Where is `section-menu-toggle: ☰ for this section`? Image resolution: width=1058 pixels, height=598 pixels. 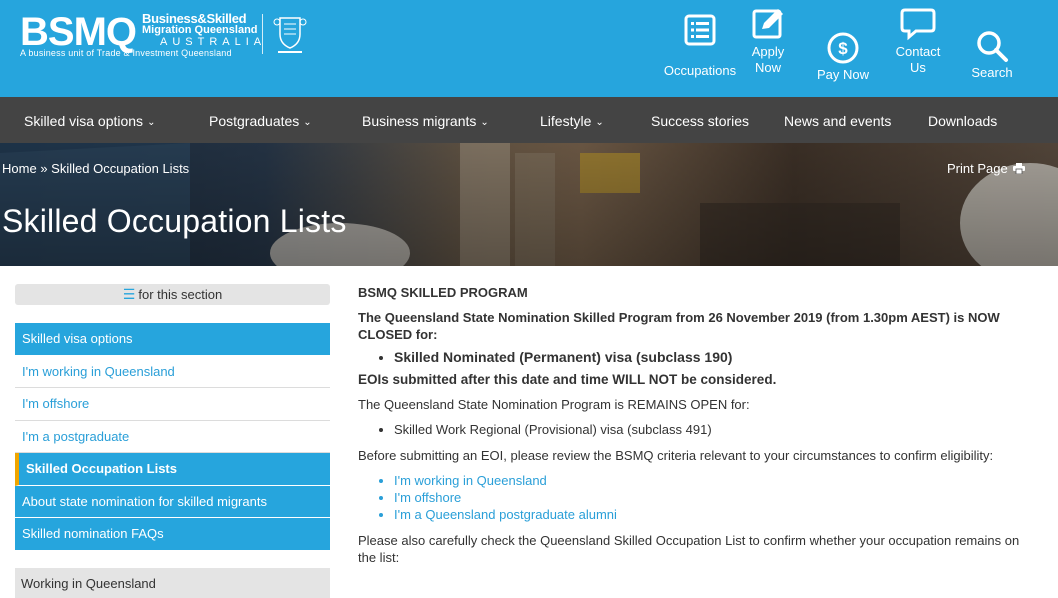
section-menu-toggle: ☰ for this section is located at coordinates (172, 294).